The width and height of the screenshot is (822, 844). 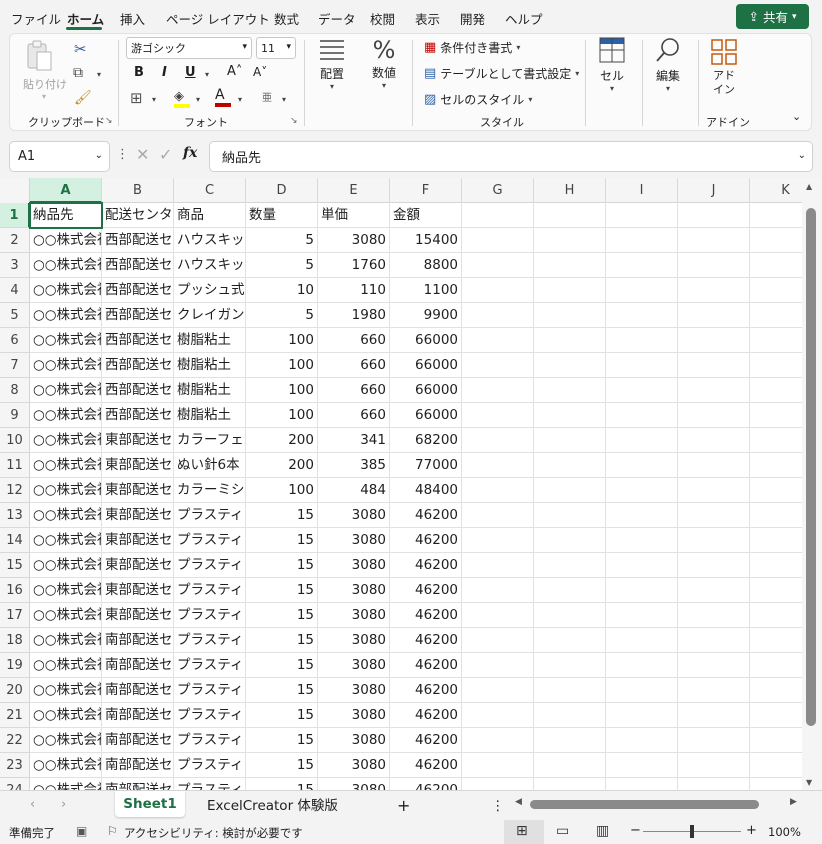 I want to click on cell-f20: 46200, so click(x=426, y=690).